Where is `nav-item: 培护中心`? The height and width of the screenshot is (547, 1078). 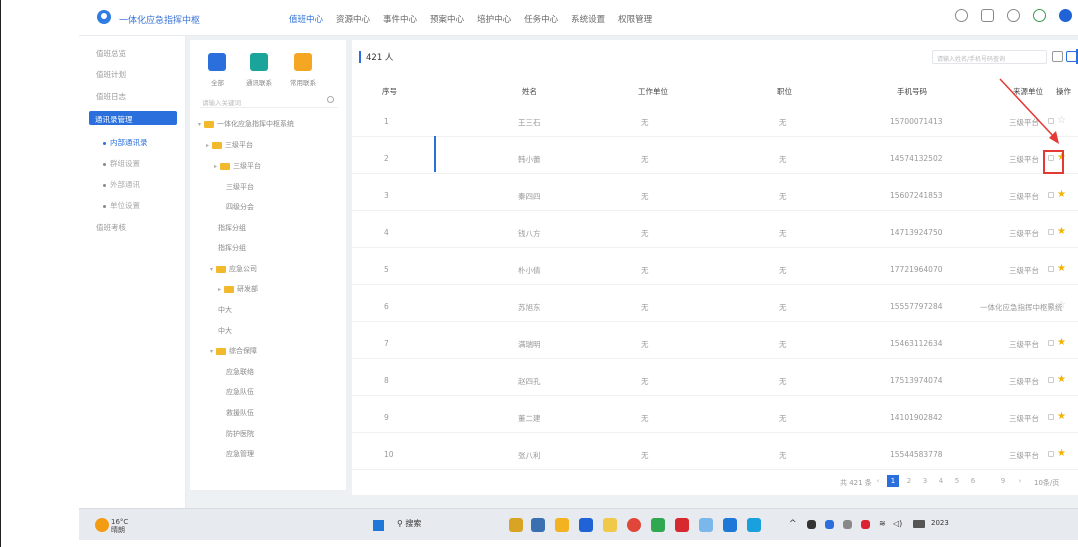
nav-item: 培护中心 is located at coordinates (494, 19).